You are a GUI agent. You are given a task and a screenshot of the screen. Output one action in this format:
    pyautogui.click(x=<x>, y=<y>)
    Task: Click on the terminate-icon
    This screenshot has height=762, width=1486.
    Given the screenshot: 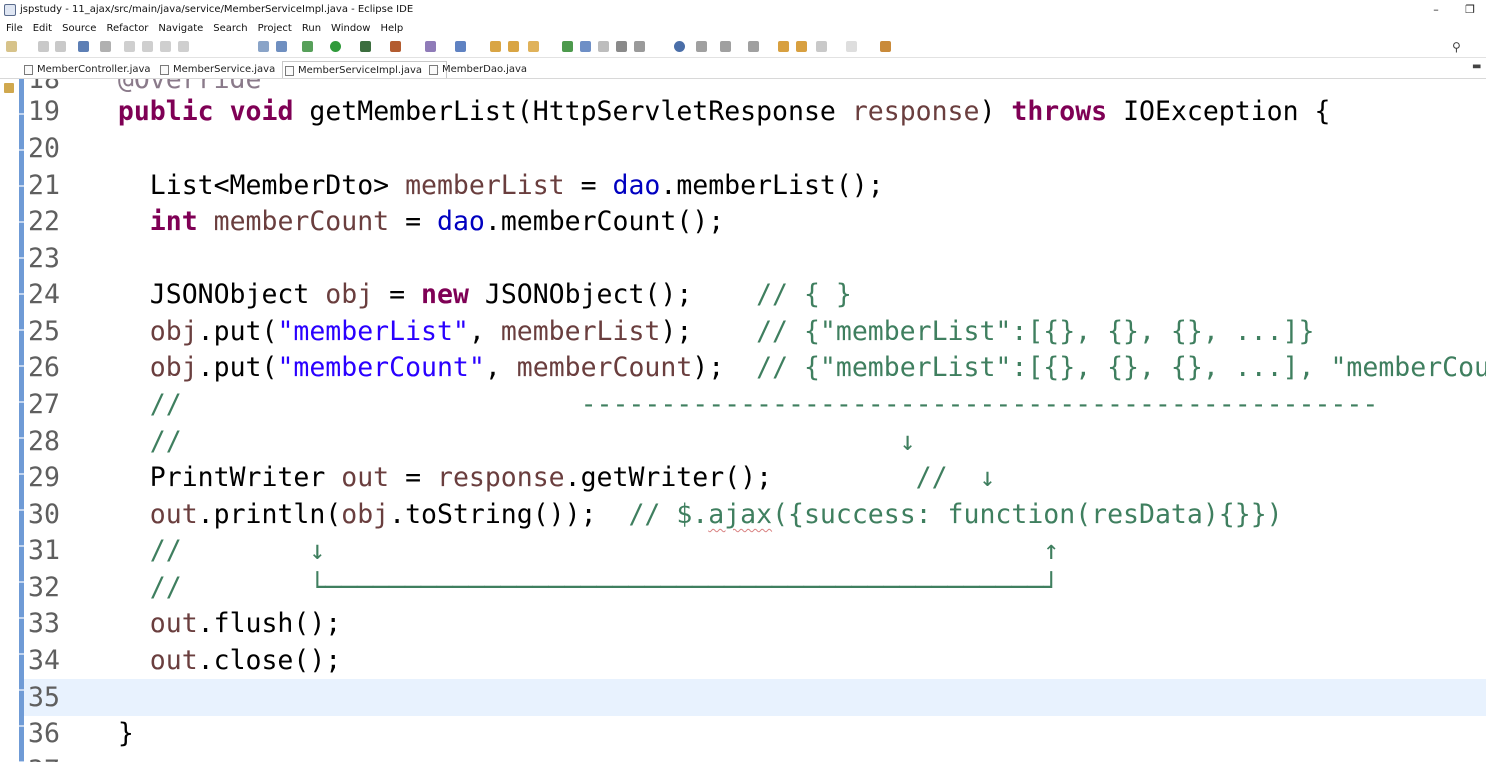 What is the action you would take?
    pyautogui.click(x=165, y=46)
    